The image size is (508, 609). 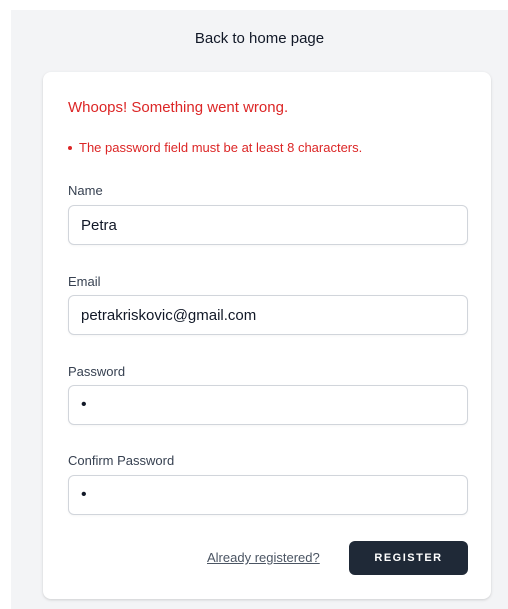 What do you see at coordinates (268, 225) in the screenshot?
I see `name-field` at bounding box center [268, 225].